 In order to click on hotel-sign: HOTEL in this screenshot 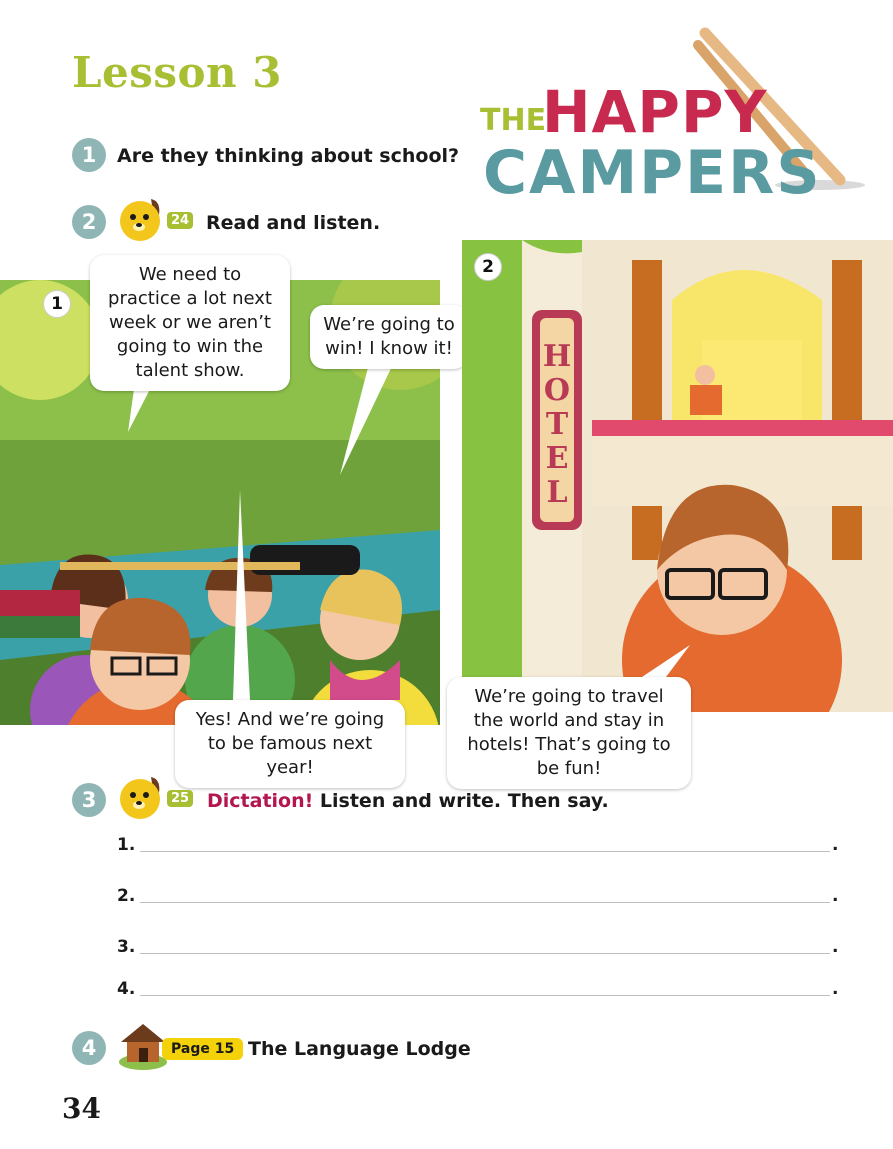, I will do `click(557, 424)`.